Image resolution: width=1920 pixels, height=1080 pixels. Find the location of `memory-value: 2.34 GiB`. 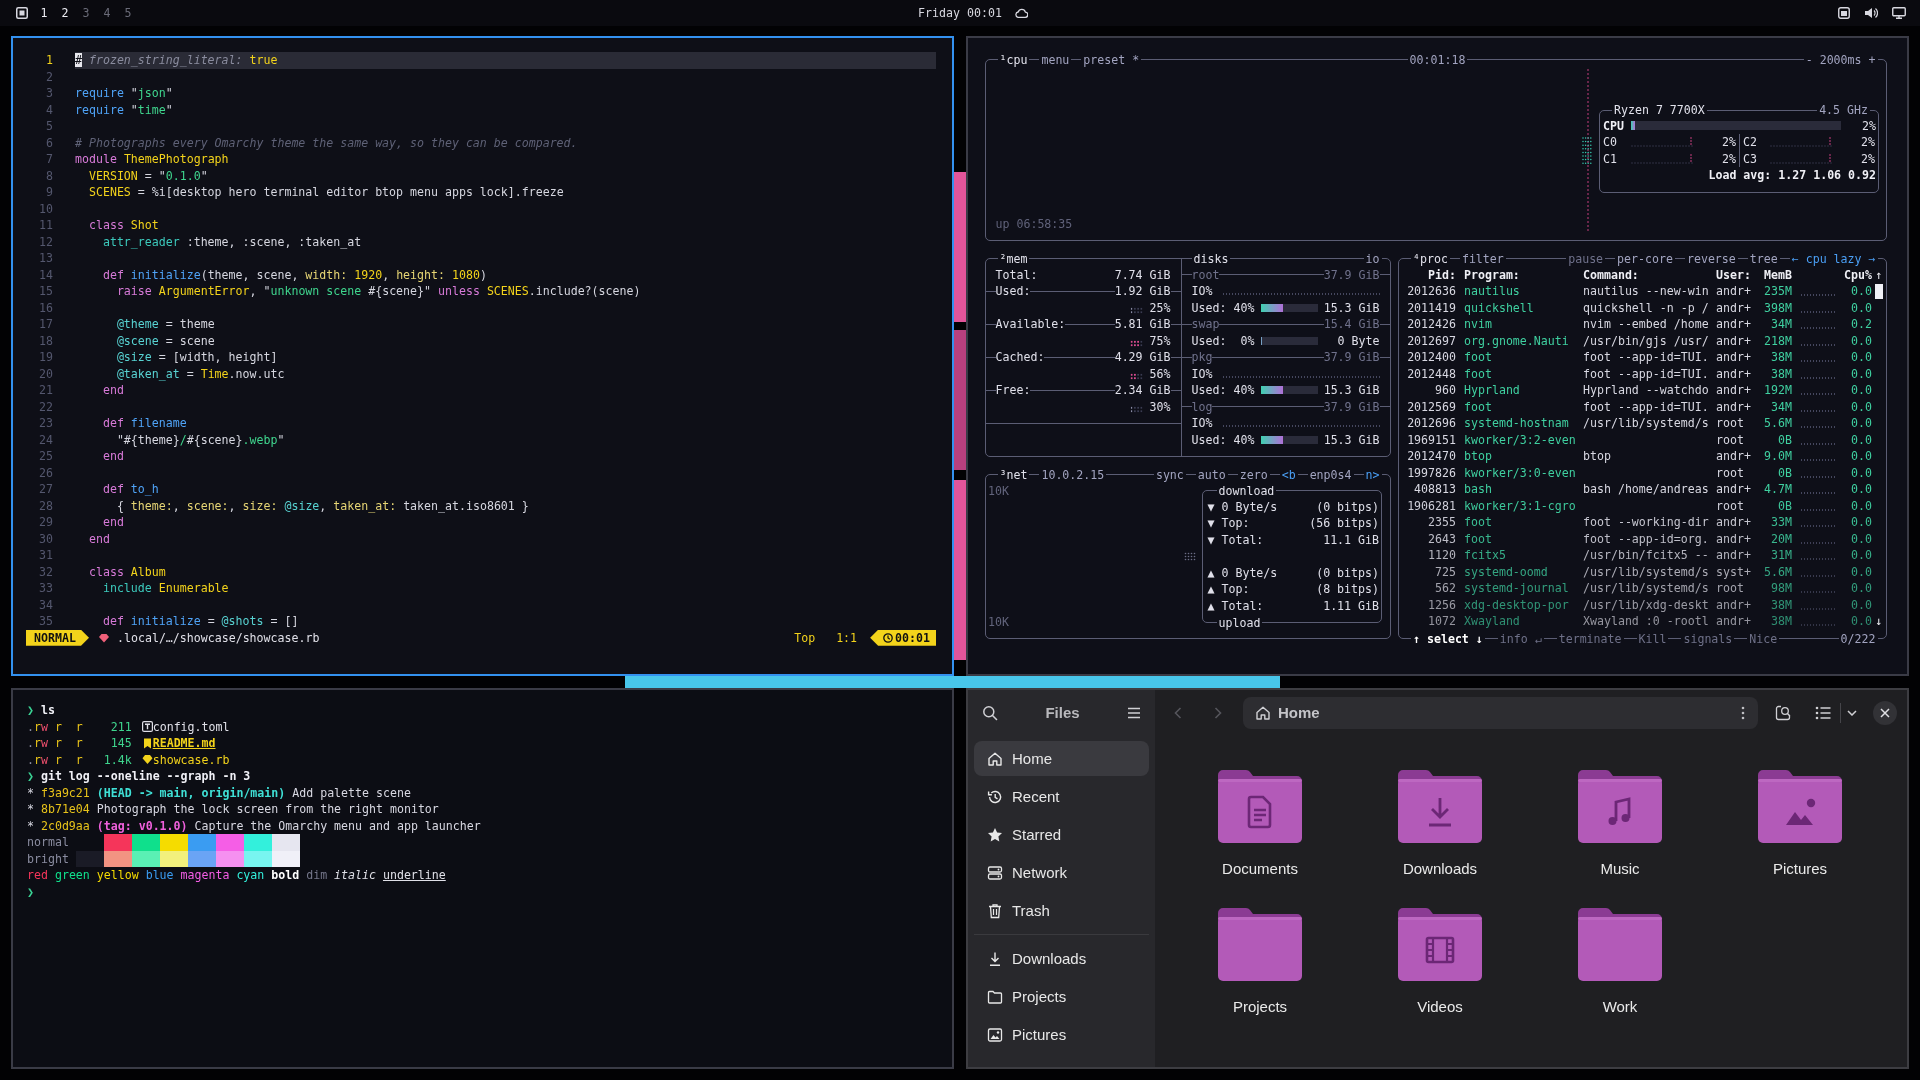

memory-value: 2.34 GiB is located at coordinates (1142, 390).